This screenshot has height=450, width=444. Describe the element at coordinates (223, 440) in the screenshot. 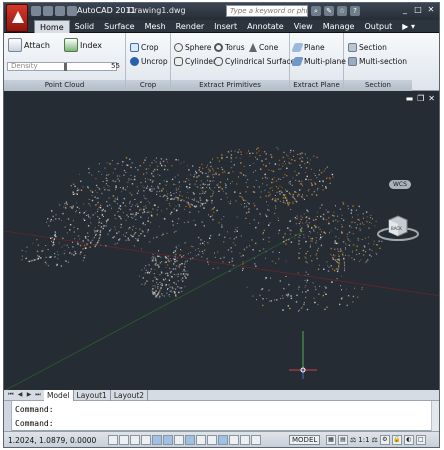

I see `lineweight-toggle` at that location.